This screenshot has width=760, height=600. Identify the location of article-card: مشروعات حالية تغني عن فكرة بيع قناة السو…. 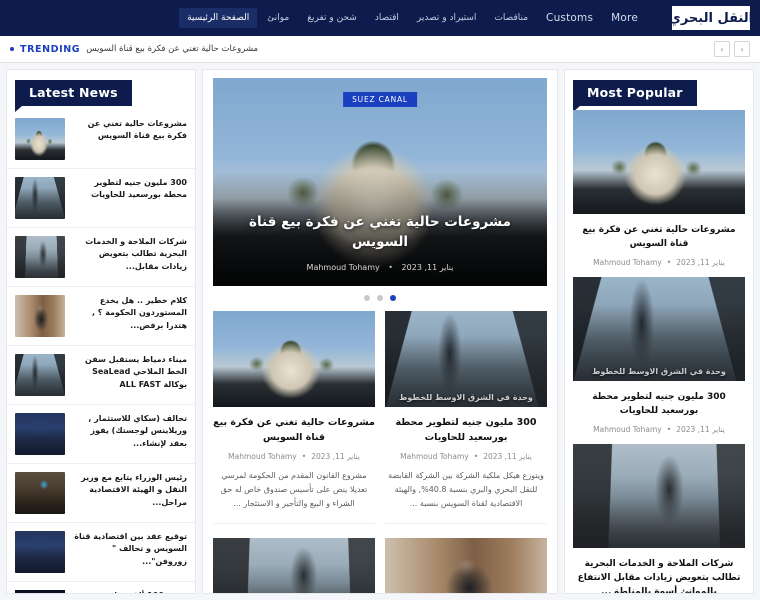
(294, 418).